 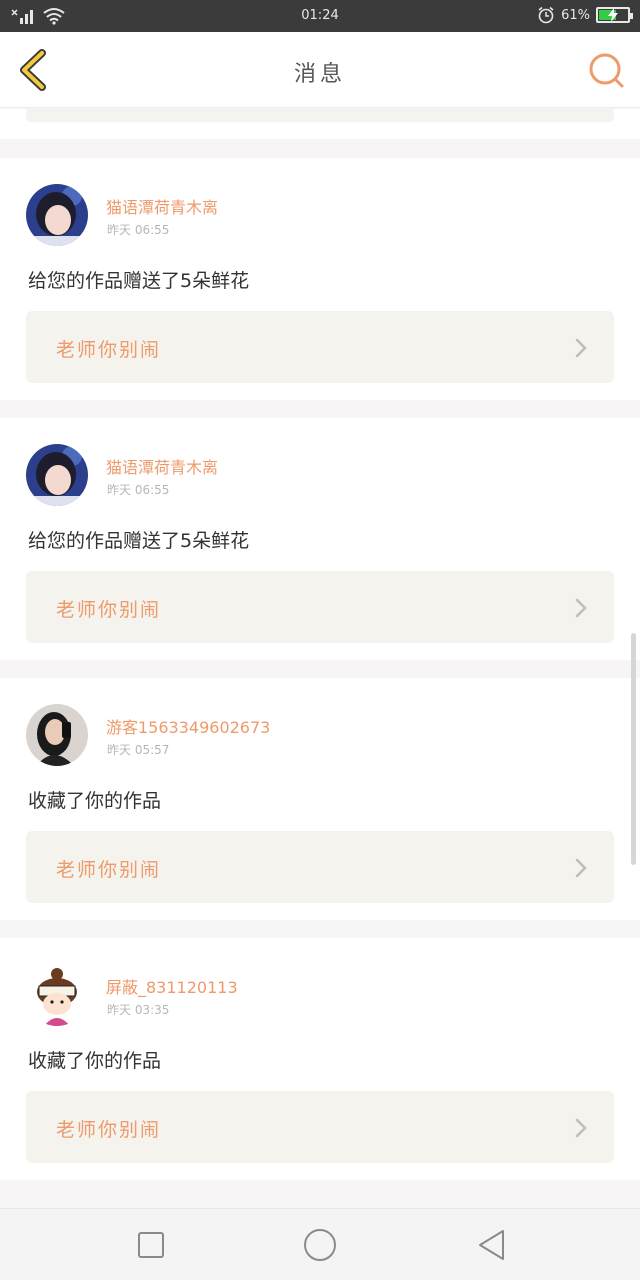 What do you see at coordinates (575, 15) in the screenshot?
I see `battery-percent: 61%` at bounding box center [575, 15].